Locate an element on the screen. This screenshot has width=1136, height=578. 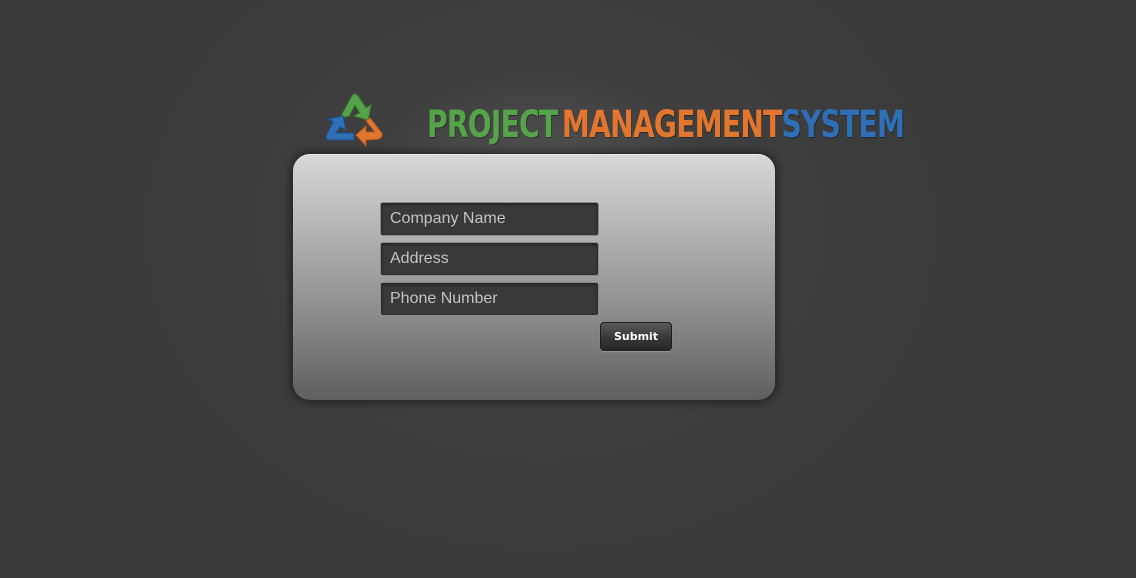
address-input is located at coordinates (489, 259).